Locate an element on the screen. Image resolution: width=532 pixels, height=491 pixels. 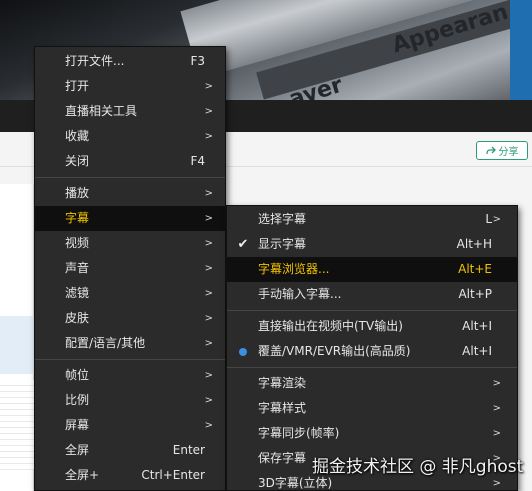
menu-item-label: 直播相关工具 is located at coordinates (101, 111).